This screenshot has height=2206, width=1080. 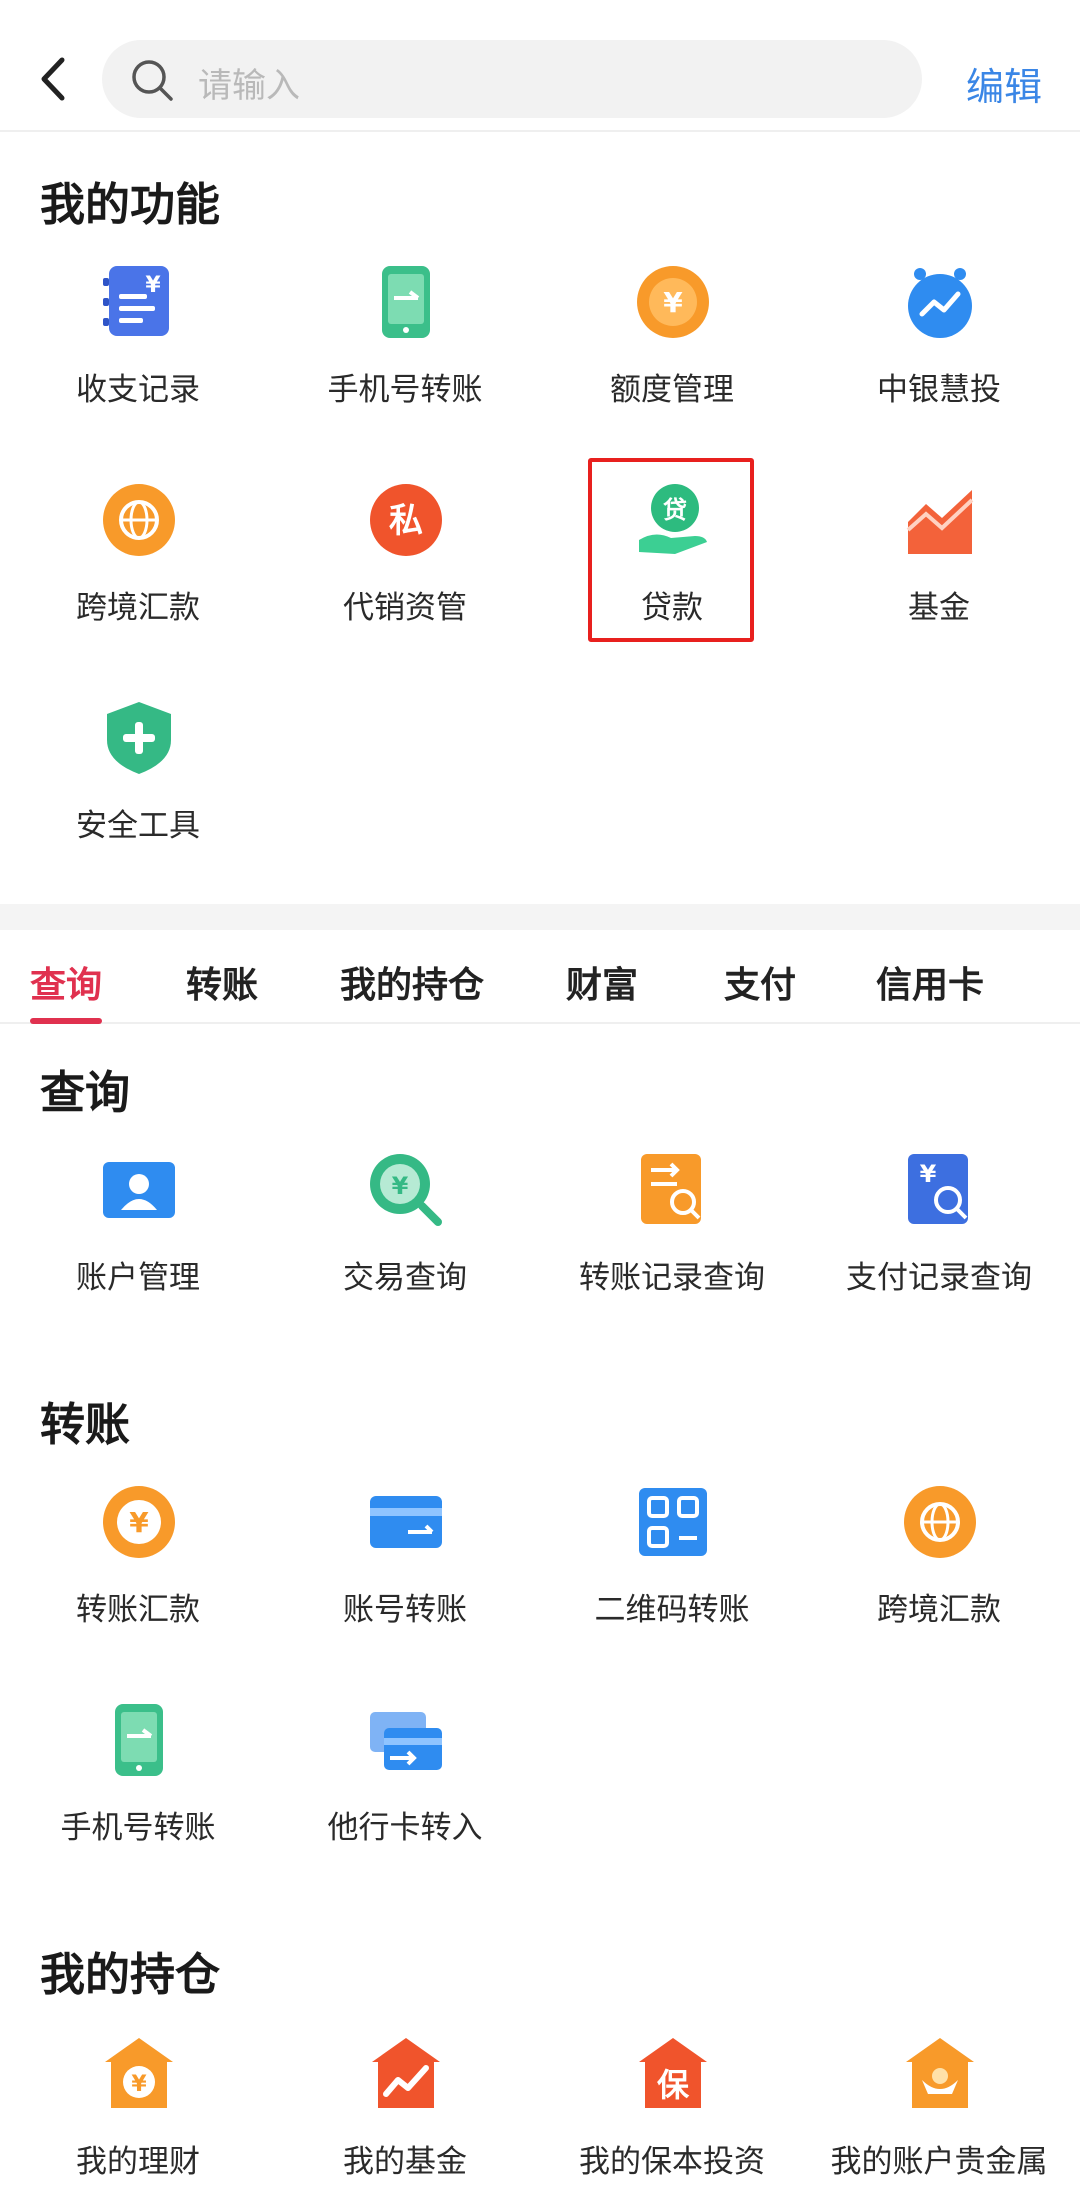 I want to click on tab-credit-card: 信用卡, so click(x=930, y=982).